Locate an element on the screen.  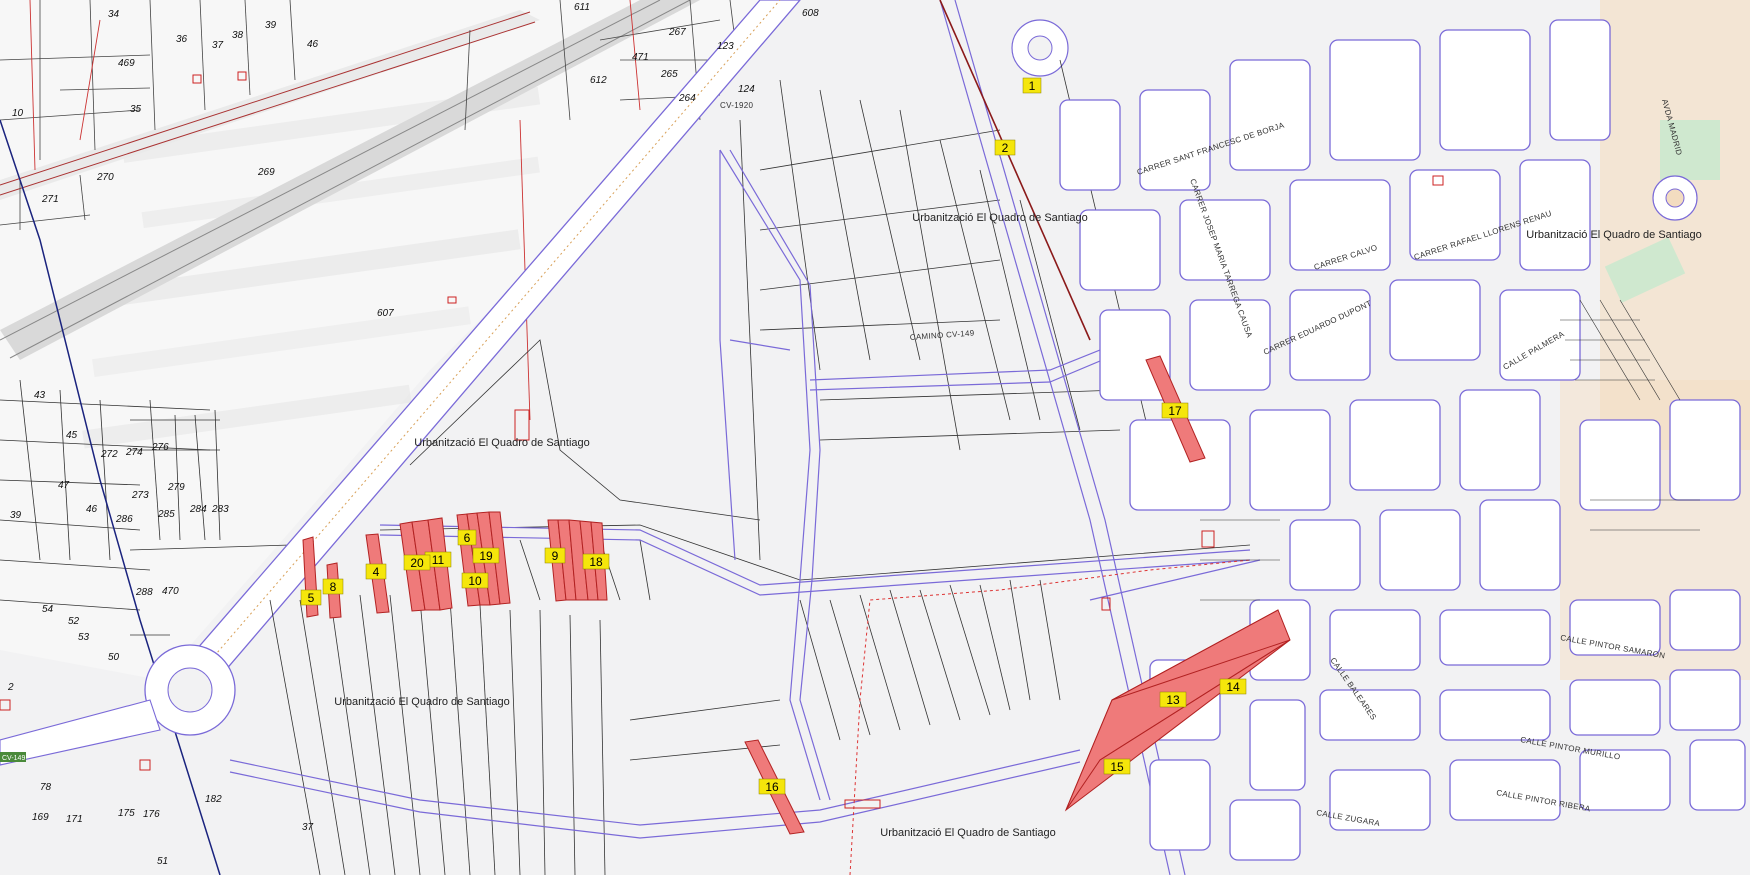
parcel-tag-19: 19 is located at coordinates (486, 555).